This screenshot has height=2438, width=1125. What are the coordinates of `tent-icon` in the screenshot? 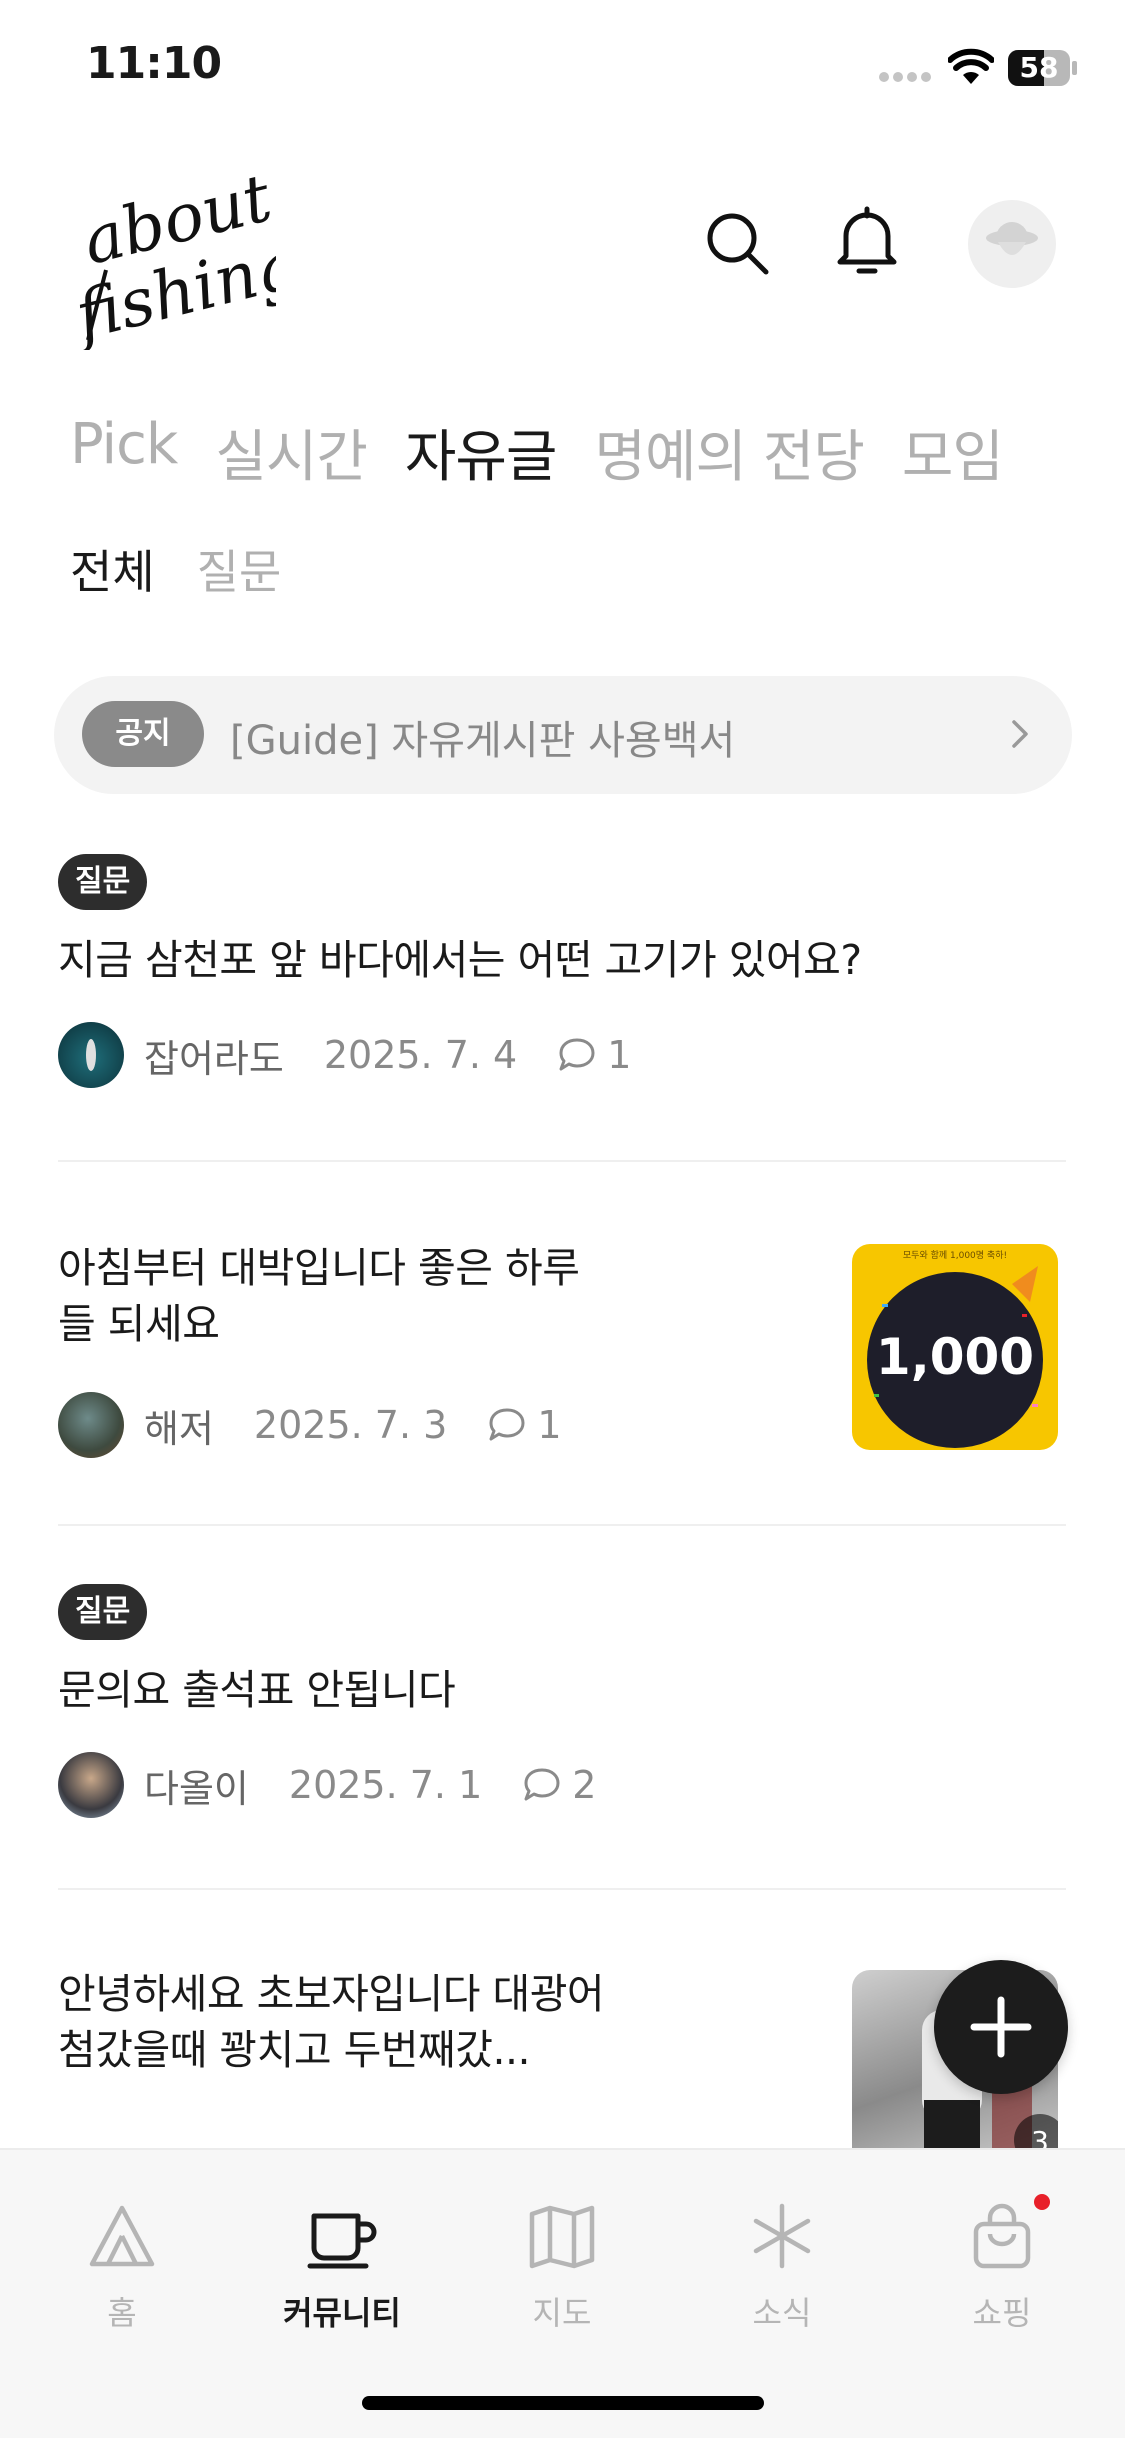 It's located at (122, 2236).